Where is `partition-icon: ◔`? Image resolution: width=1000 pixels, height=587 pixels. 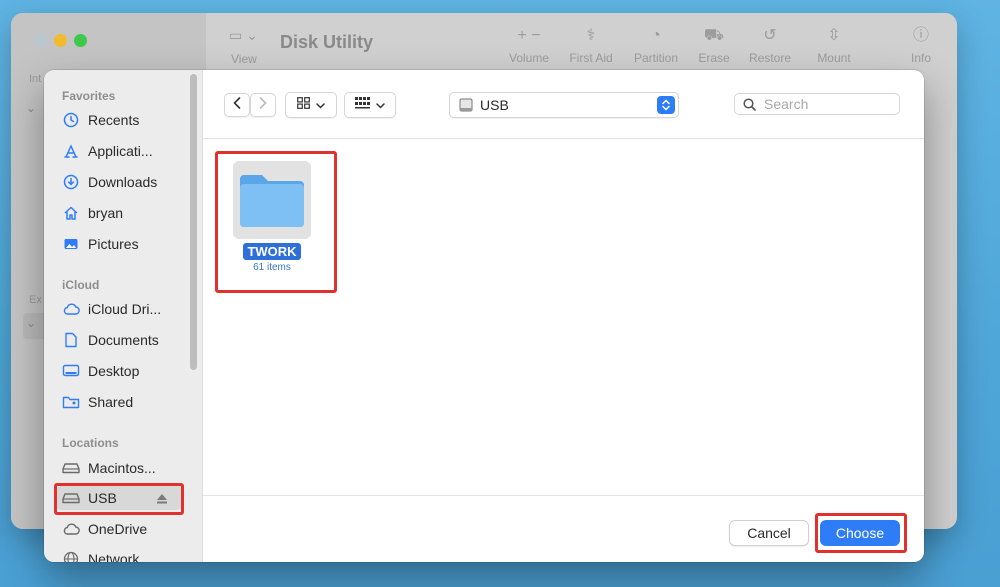
partition-icon: ◔ is located at coordinates (656, 35).